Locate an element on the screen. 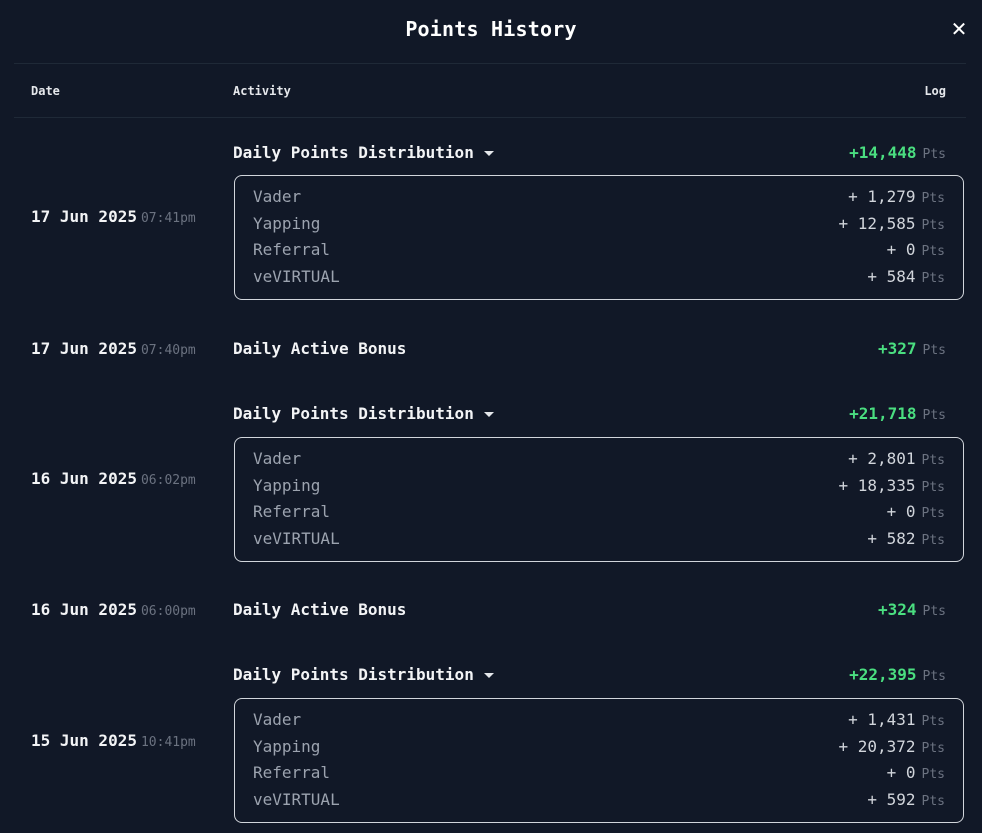  modal-title: Points History is located at coordinates (491, 29).